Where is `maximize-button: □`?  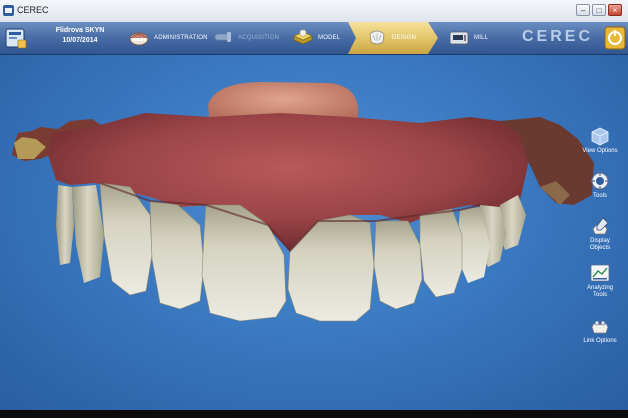
maximize-button: □ is located at coordinates (599, 10).